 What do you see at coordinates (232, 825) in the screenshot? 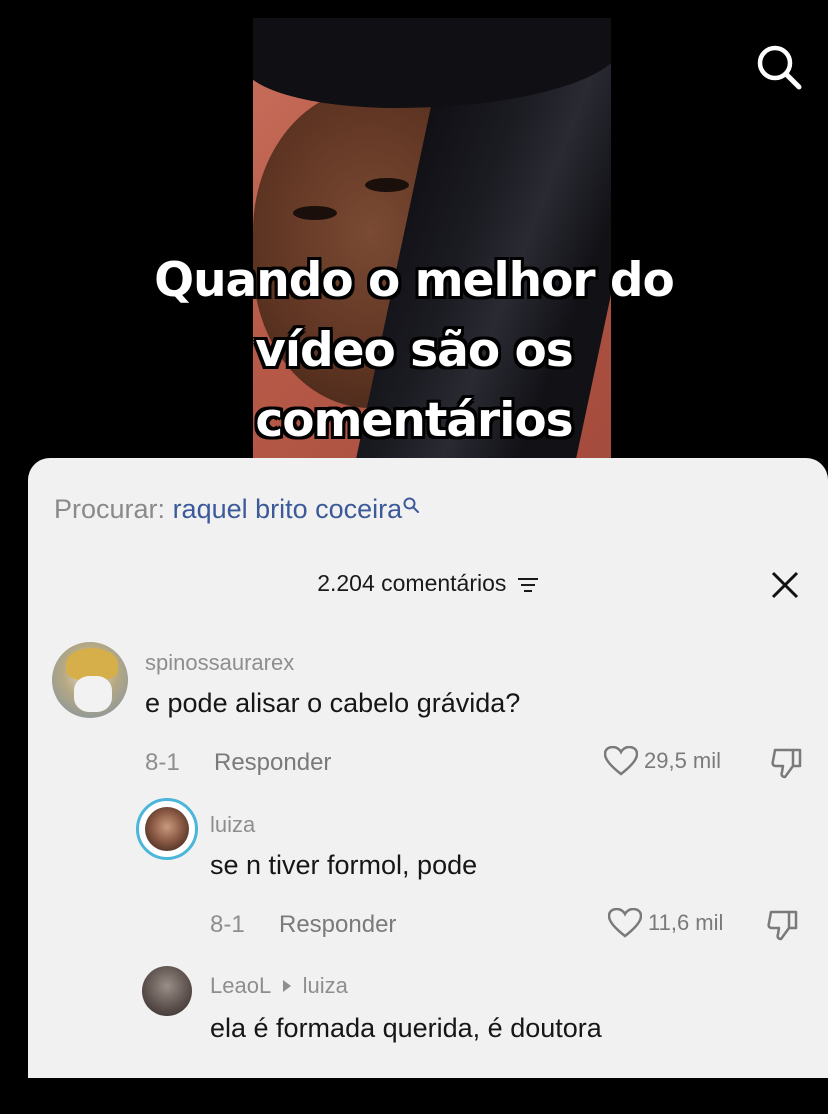
I see `comment-username: luiza` at bounding box center [232, 825].